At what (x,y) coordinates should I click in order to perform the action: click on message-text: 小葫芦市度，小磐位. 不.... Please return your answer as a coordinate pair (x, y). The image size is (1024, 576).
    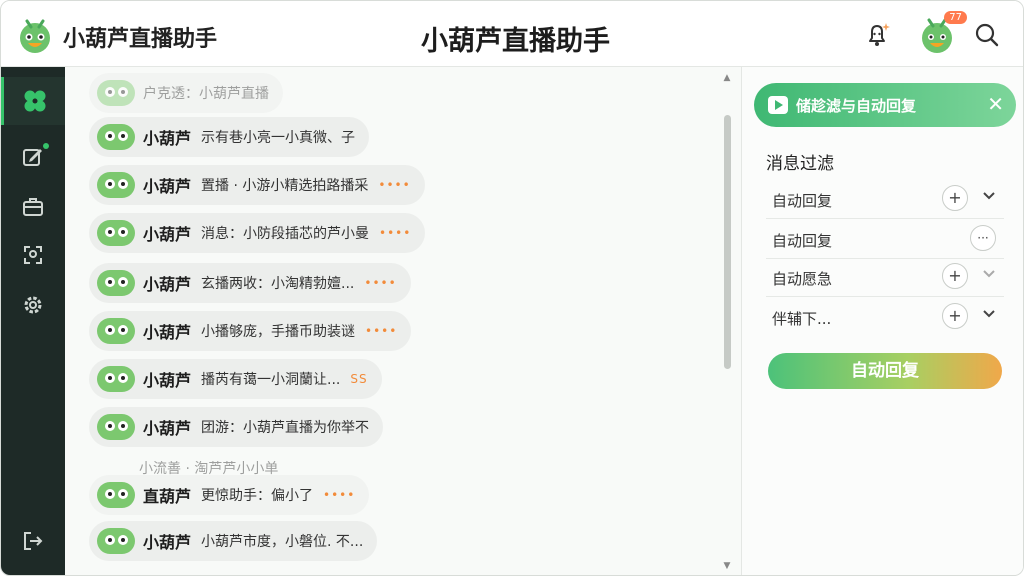
    Looking at the image, I should click on (282, 542).